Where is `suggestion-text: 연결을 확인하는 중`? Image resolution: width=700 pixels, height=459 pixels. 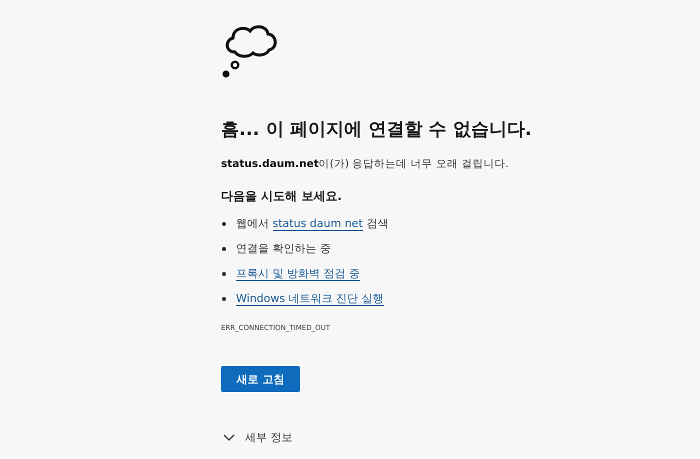
suggestion-text: 연결을 확인하는 중 is located at coordinates (283, 248).